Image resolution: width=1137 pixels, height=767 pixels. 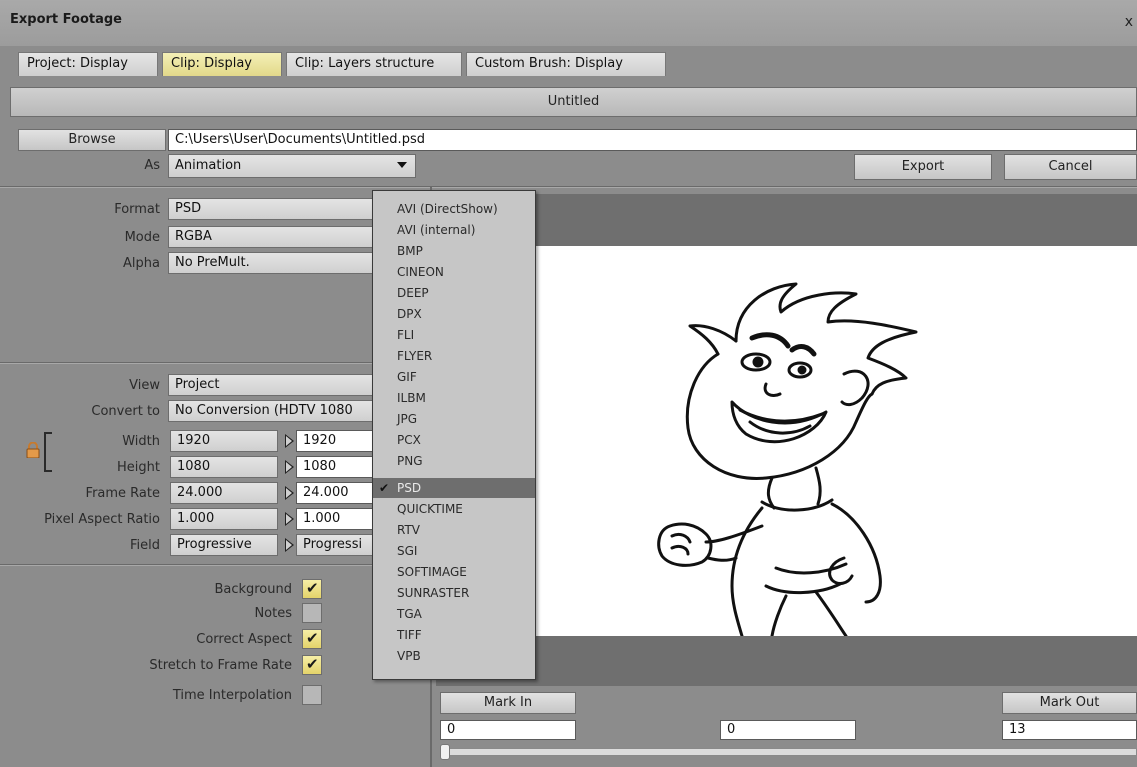 I want to click on mark-out-button: Mark Out, so click(x=1069, y=703).